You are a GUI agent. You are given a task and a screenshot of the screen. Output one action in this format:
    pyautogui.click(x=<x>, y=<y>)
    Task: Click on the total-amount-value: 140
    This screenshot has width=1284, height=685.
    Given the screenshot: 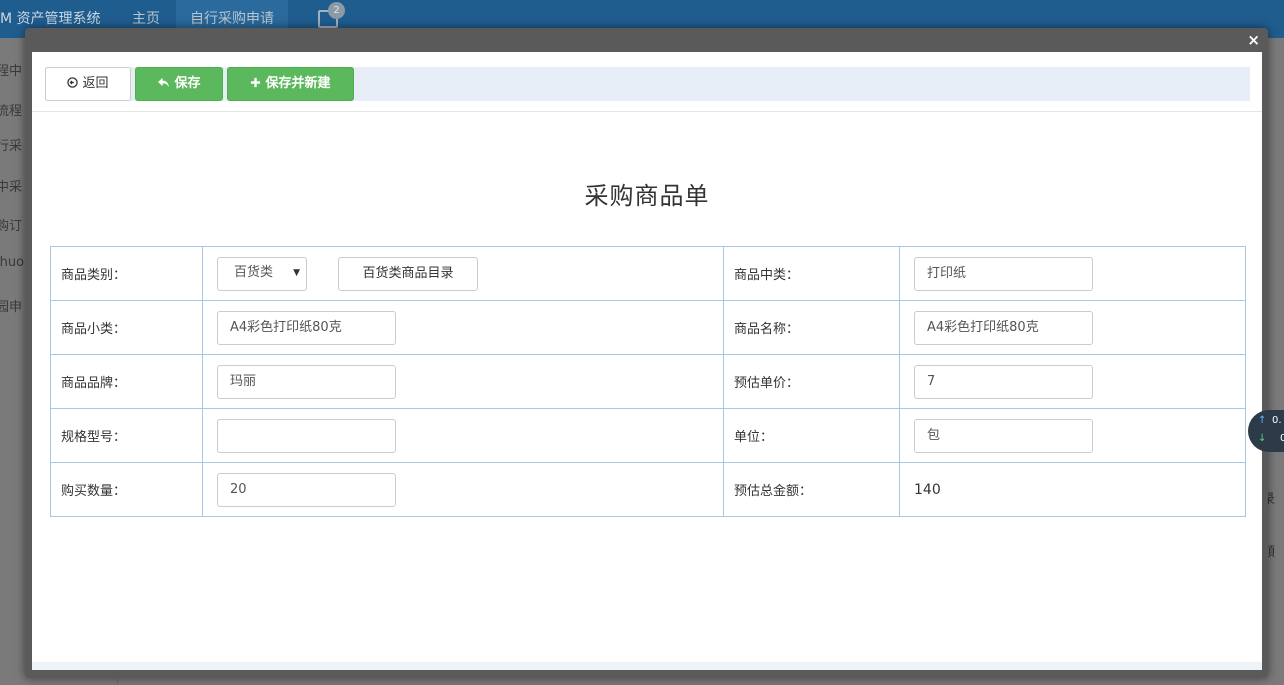 What is the action you would take?
    pyautogui.click(x=927, y=489)
    